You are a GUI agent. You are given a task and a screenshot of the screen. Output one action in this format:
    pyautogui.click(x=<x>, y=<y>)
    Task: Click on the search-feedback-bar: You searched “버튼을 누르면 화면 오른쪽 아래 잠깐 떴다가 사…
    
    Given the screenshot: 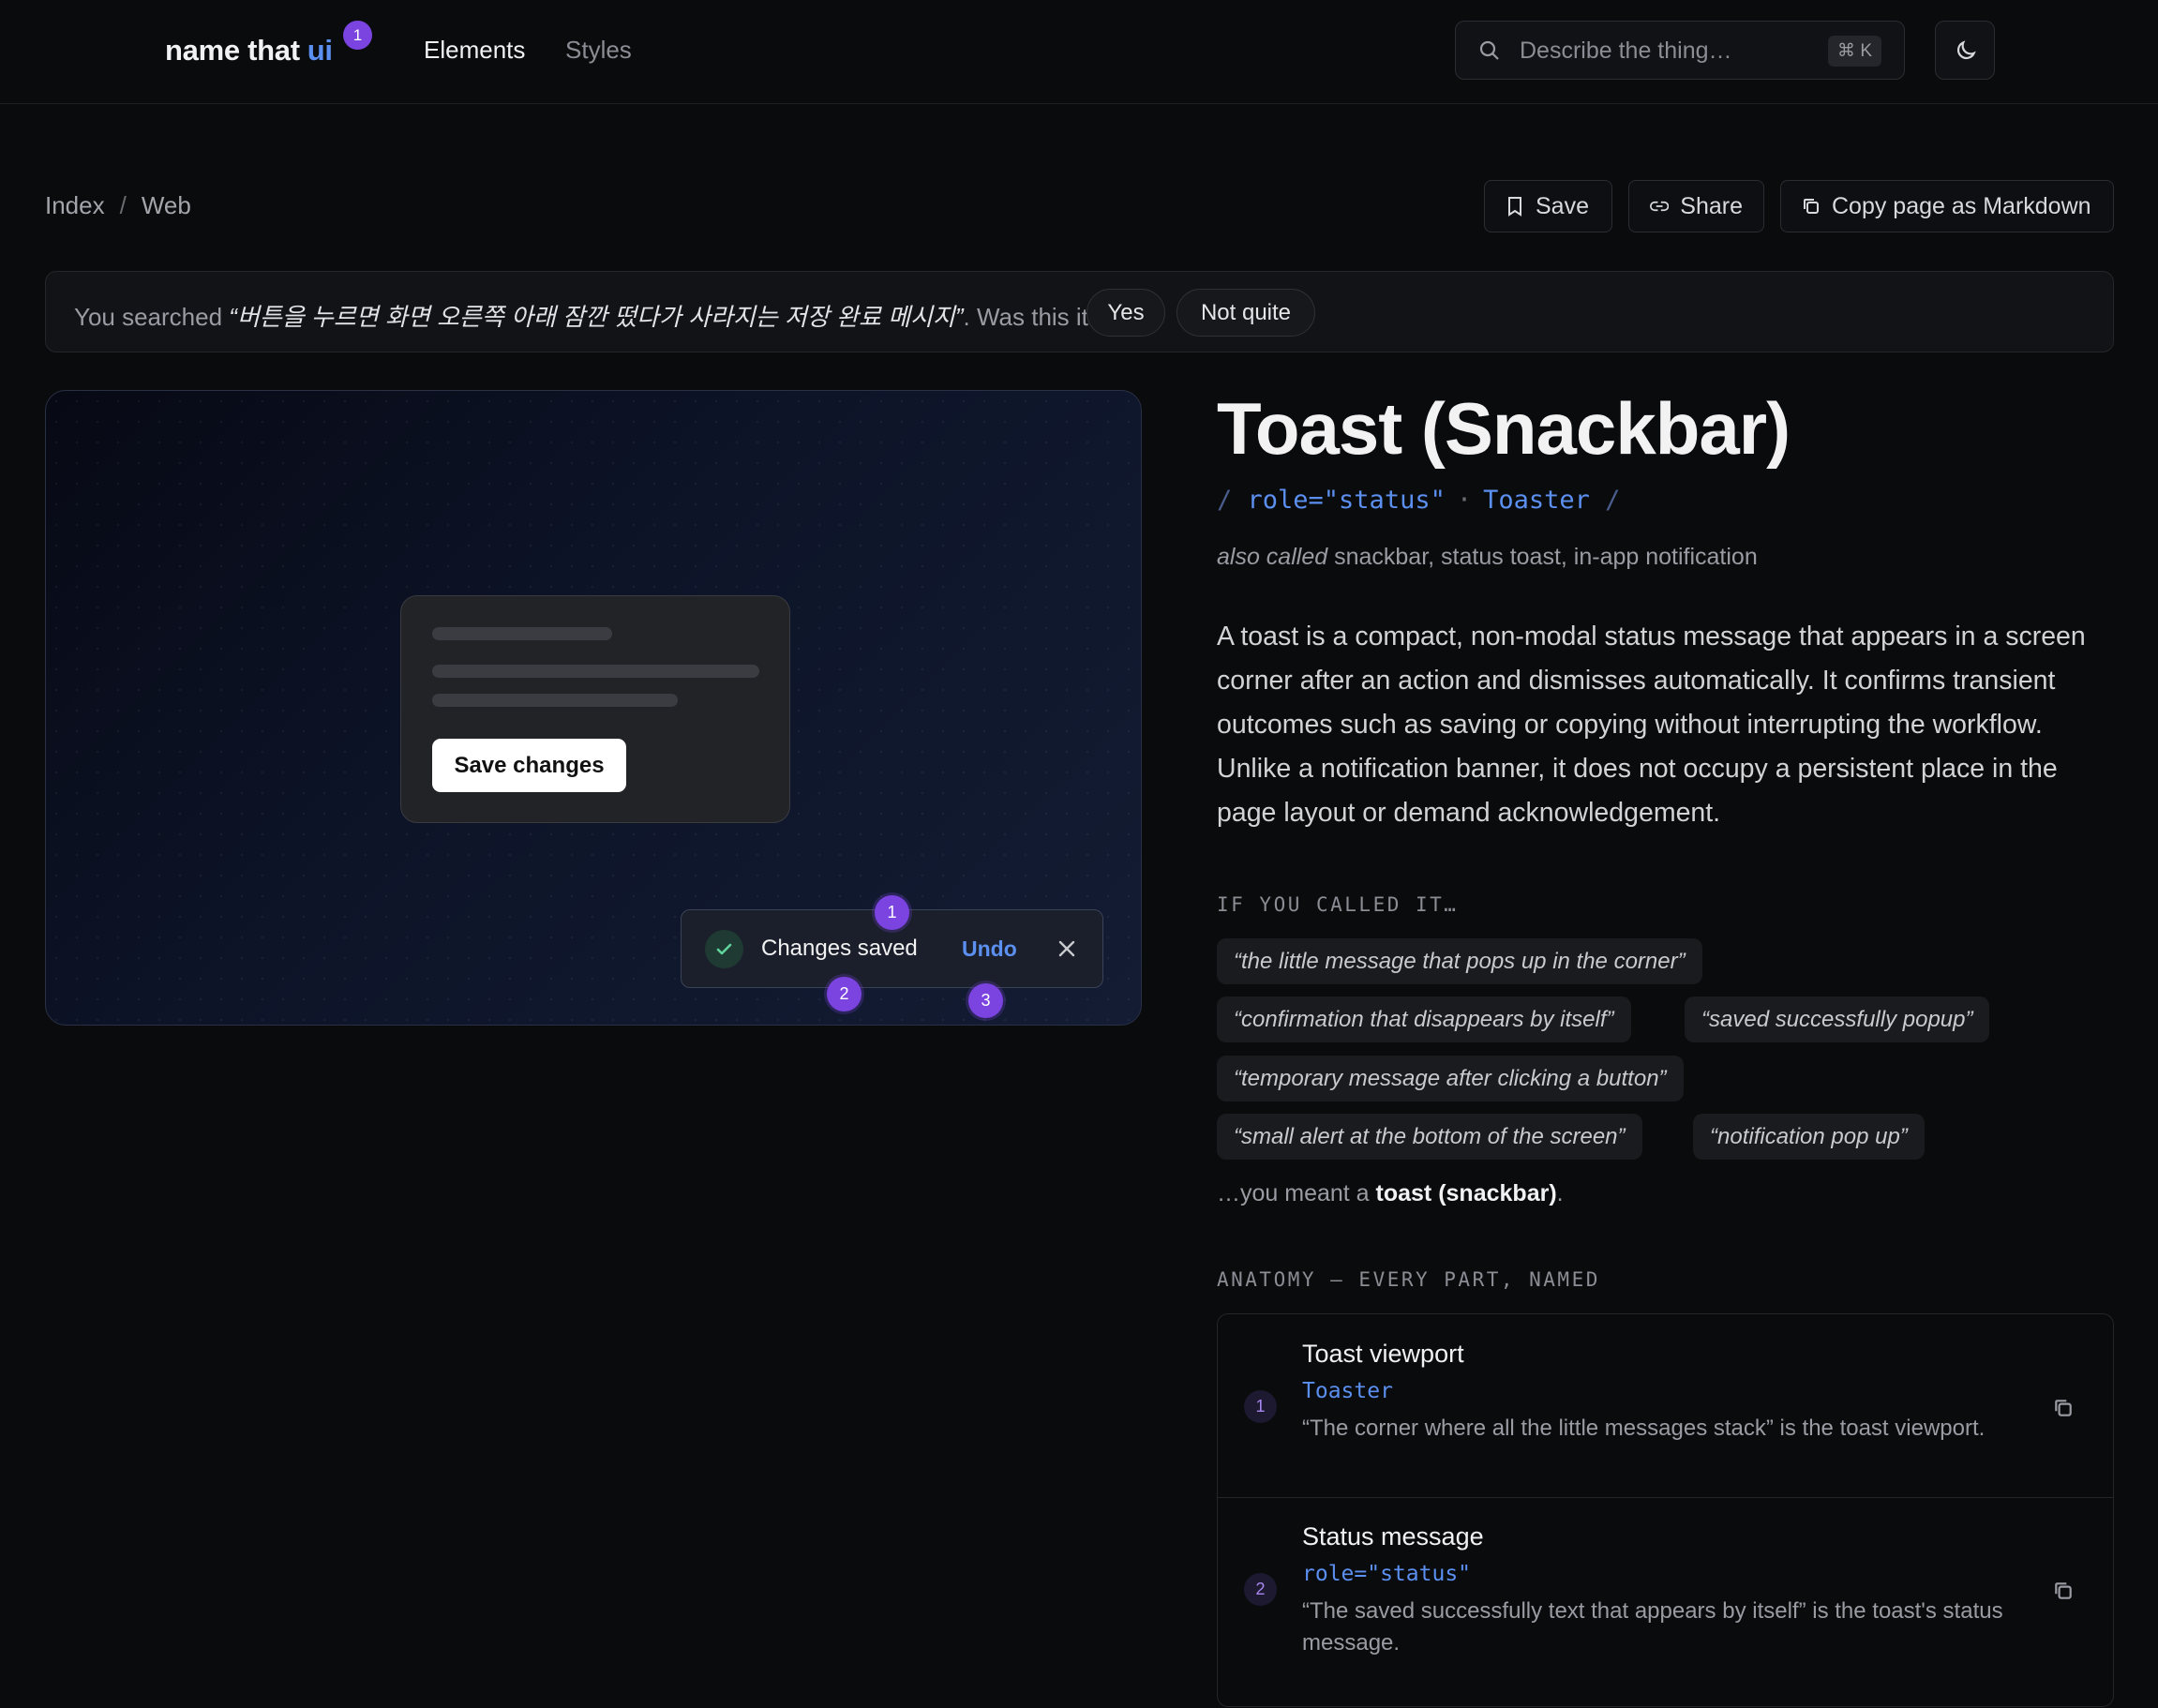 What is the action you would take?
    pyautogui.click(x=1079, y=311)
    